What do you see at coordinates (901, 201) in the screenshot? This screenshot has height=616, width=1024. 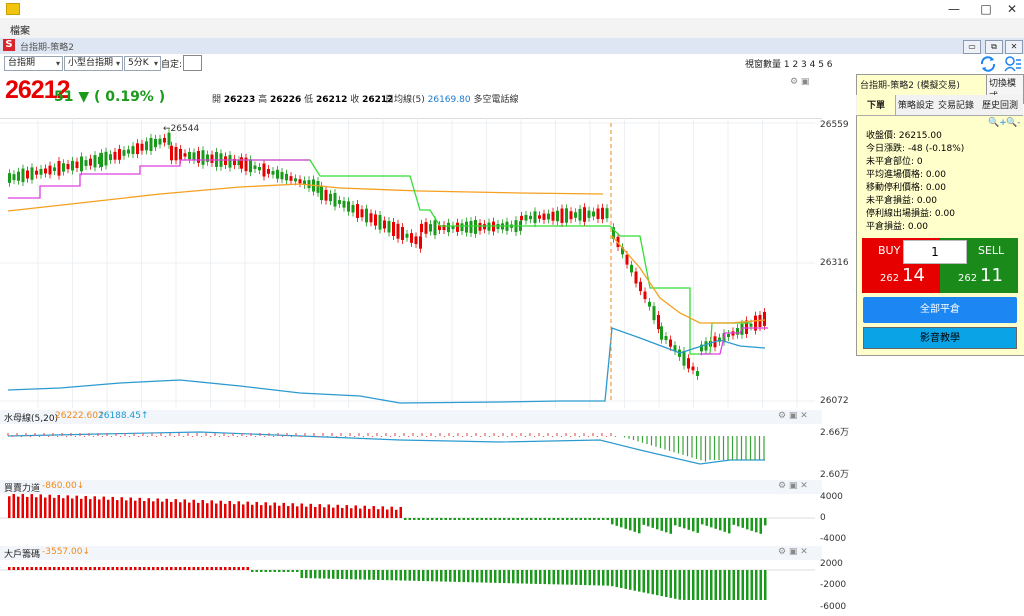 I see `stat-unrealized: 未平倉損益: 0.00` at bounding box center [901, 201].